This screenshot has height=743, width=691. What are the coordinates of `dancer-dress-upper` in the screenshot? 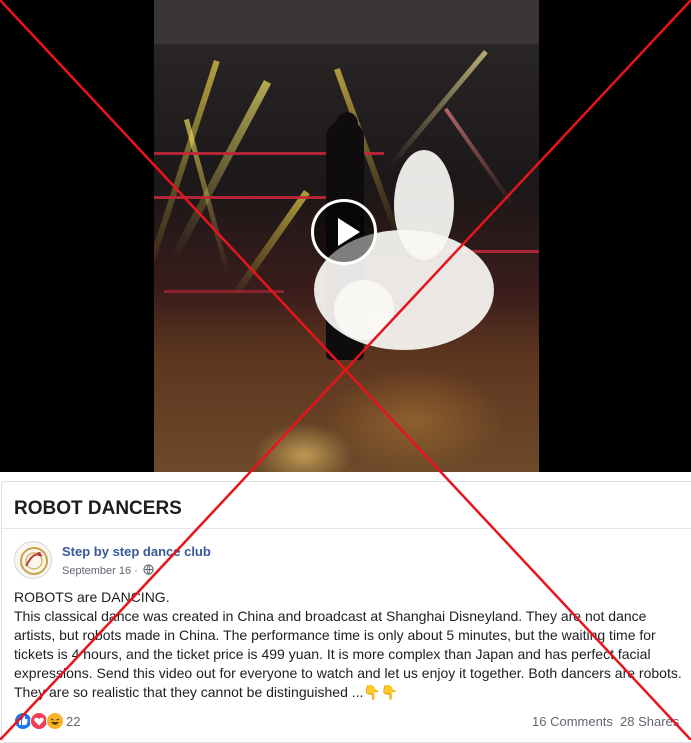 It's located at (424, 205).